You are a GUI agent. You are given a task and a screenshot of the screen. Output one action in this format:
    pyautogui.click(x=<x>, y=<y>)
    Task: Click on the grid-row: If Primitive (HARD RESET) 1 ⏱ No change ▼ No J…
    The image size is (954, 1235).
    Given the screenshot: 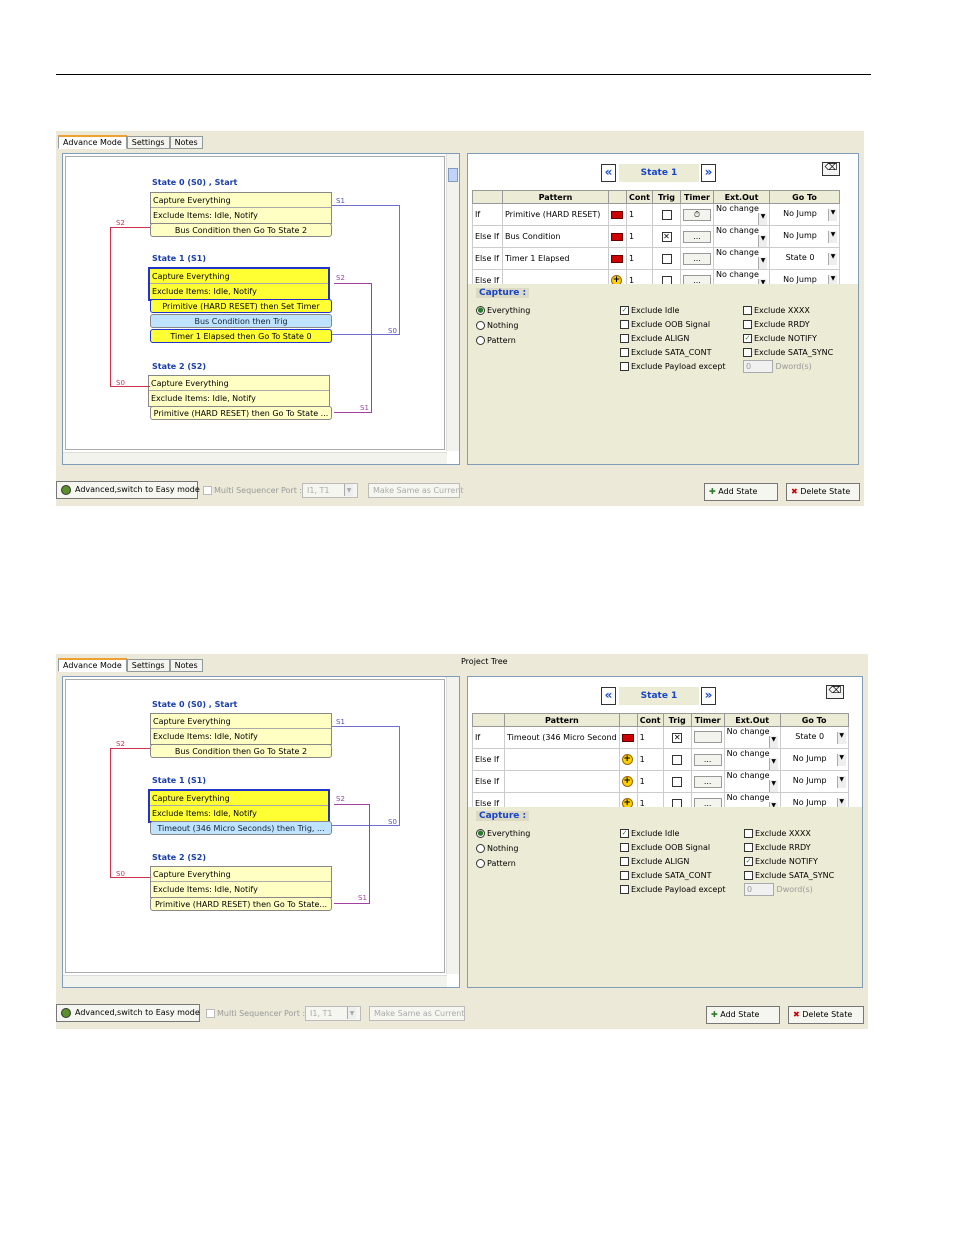 What is the action you would take?
    pyautogui.click(x=656, y=214)
    